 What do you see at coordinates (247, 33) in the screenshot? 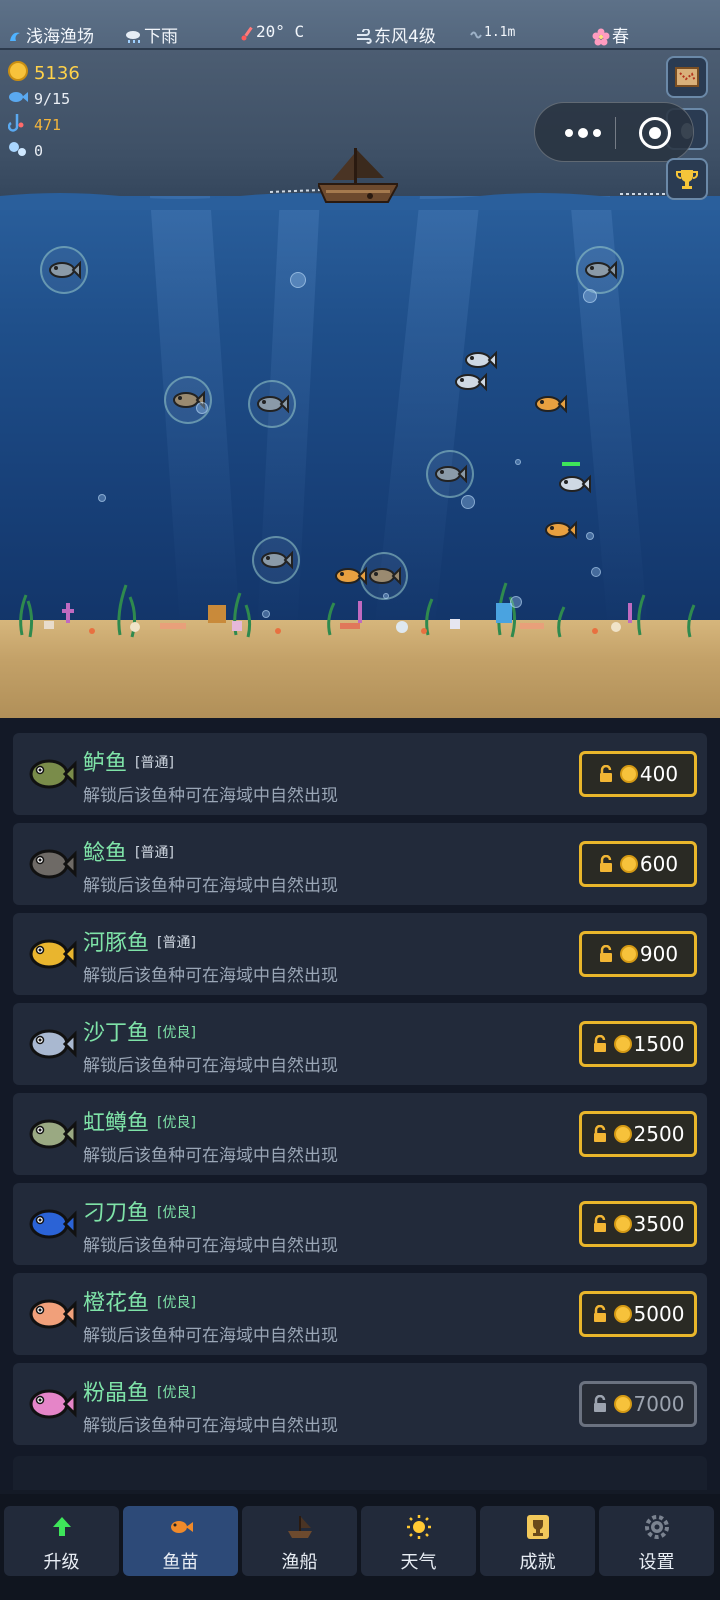
I see `thermometer-icon` at bounding box center [247, 33].